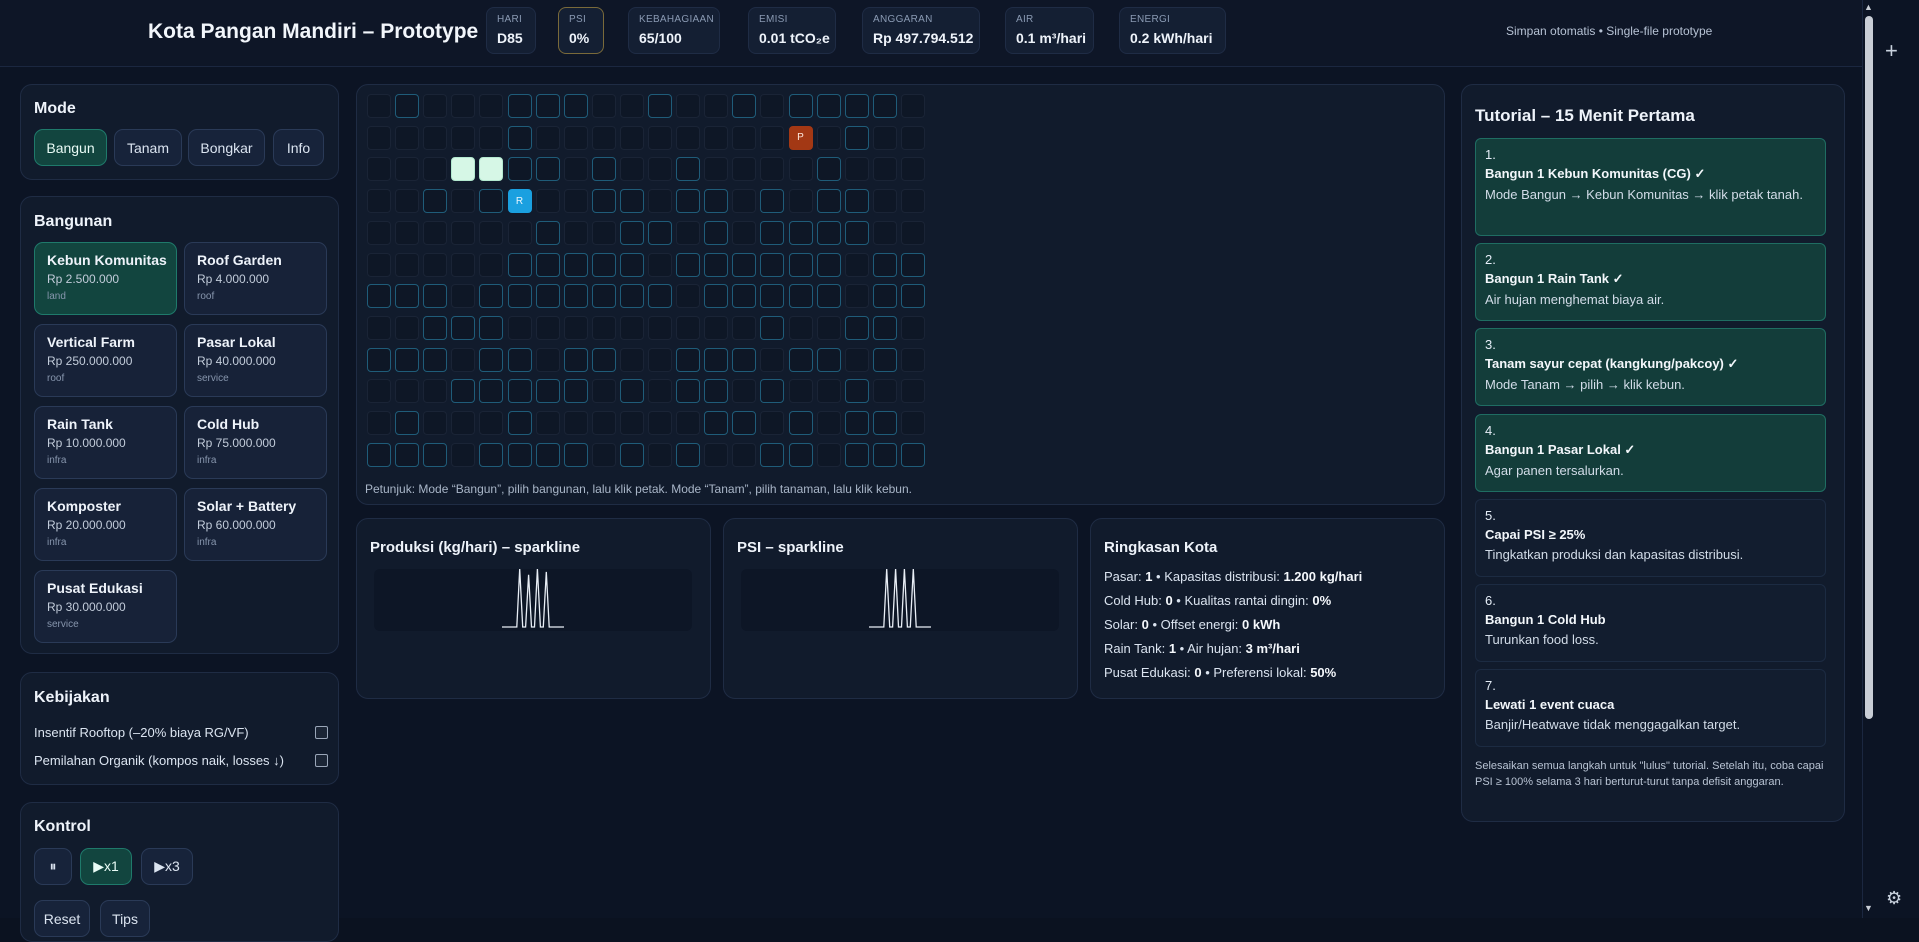 Image resolution: width=1919 pixels, height=942 pixels. I want to click on pause-button: ⏸, so click(53, 866).